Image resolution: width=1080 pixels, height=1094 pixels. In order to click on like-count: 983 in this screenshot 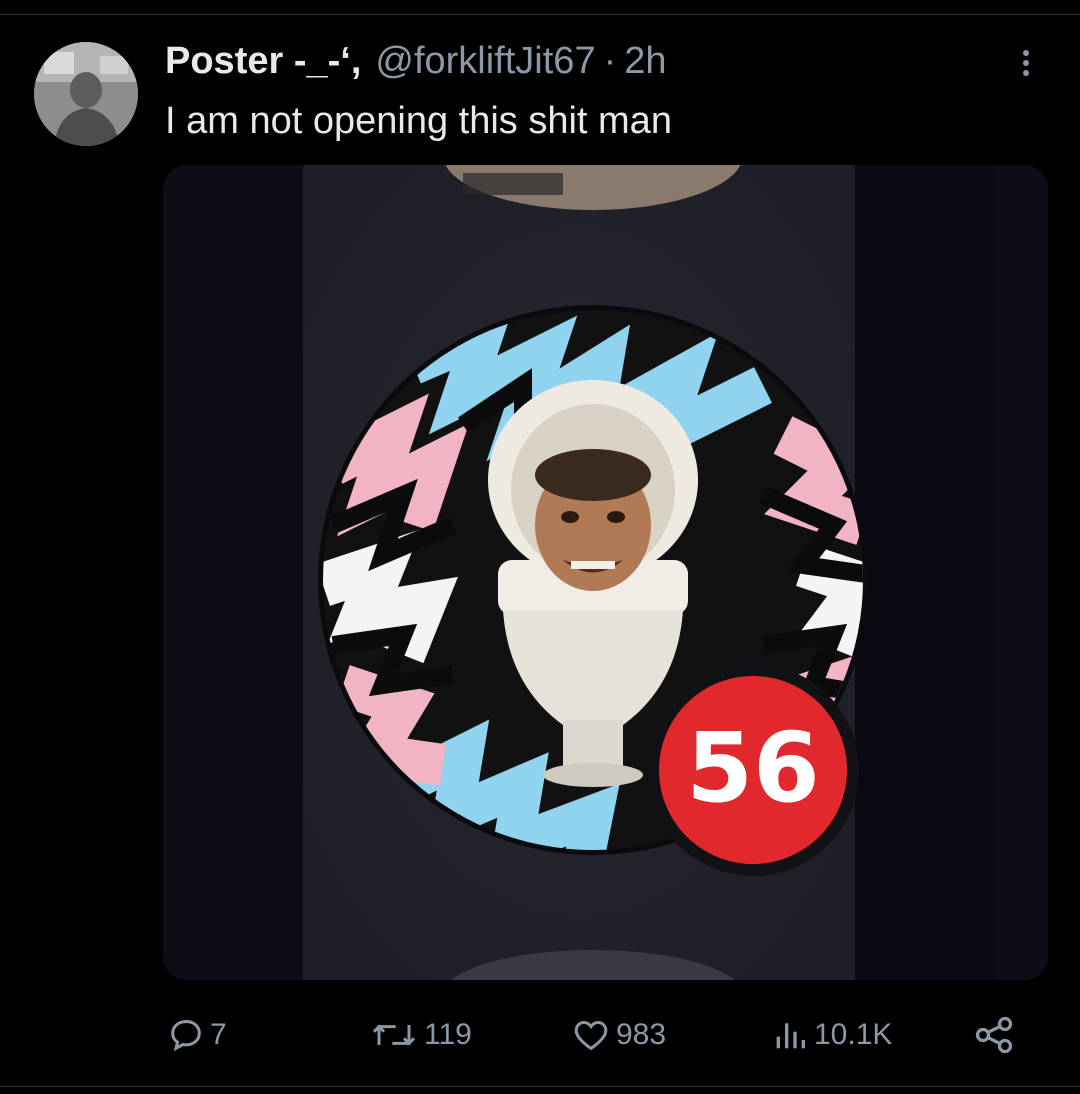, I will do `click(641, 1034)`.